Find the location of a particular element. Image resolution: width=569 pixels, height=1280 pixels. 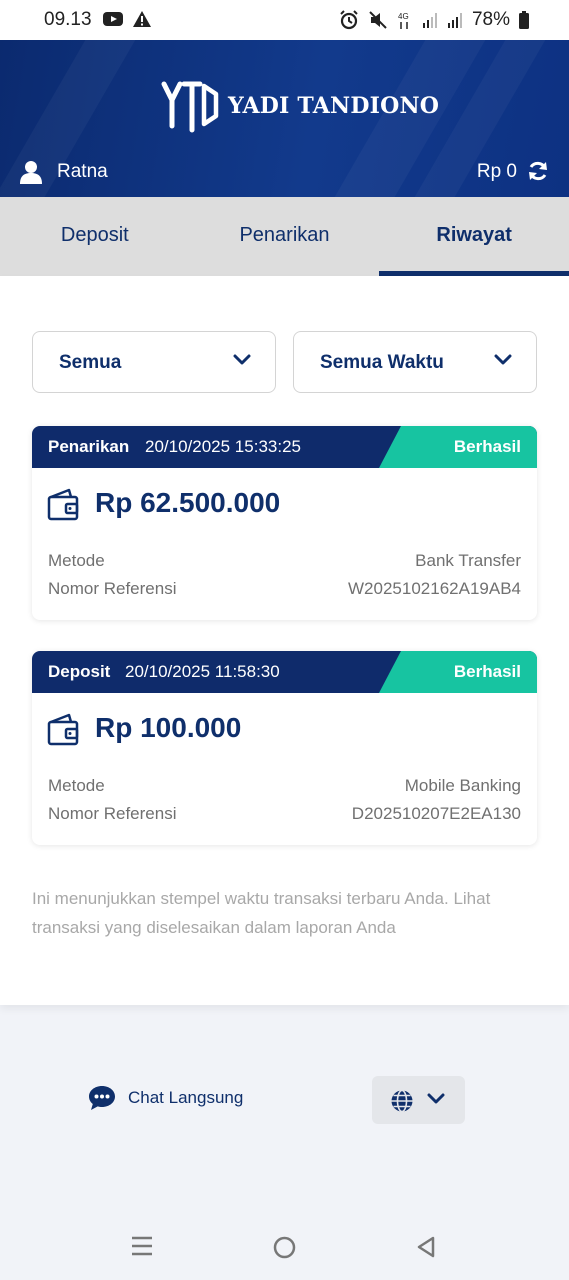

reference-value: D202510207E2EA130 is located at coordinates (436, 813).